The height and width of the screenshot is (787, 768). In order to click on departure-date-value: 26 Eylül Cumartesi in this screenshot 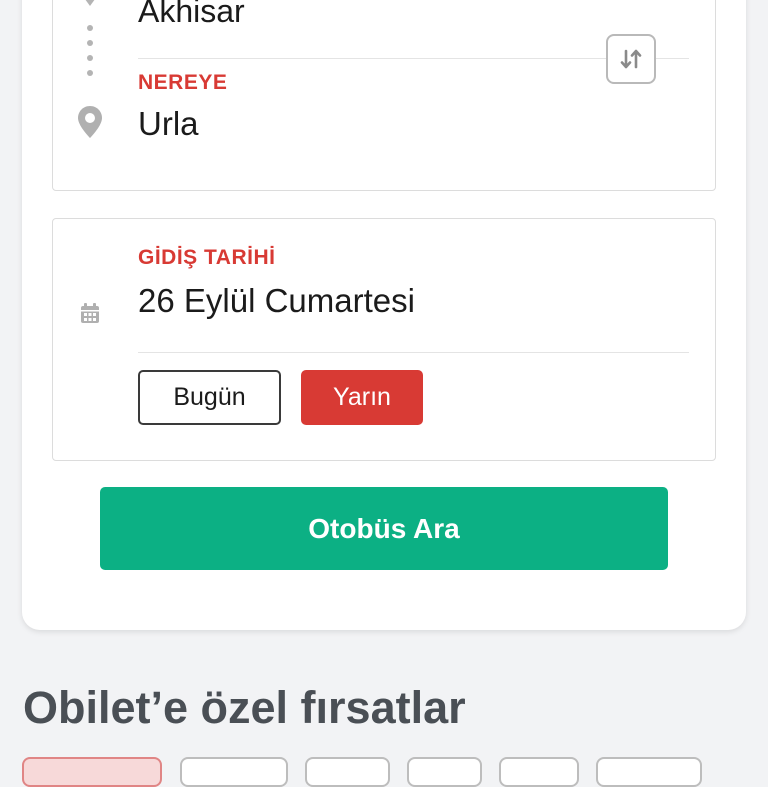, I will do `click(276, 301)`.